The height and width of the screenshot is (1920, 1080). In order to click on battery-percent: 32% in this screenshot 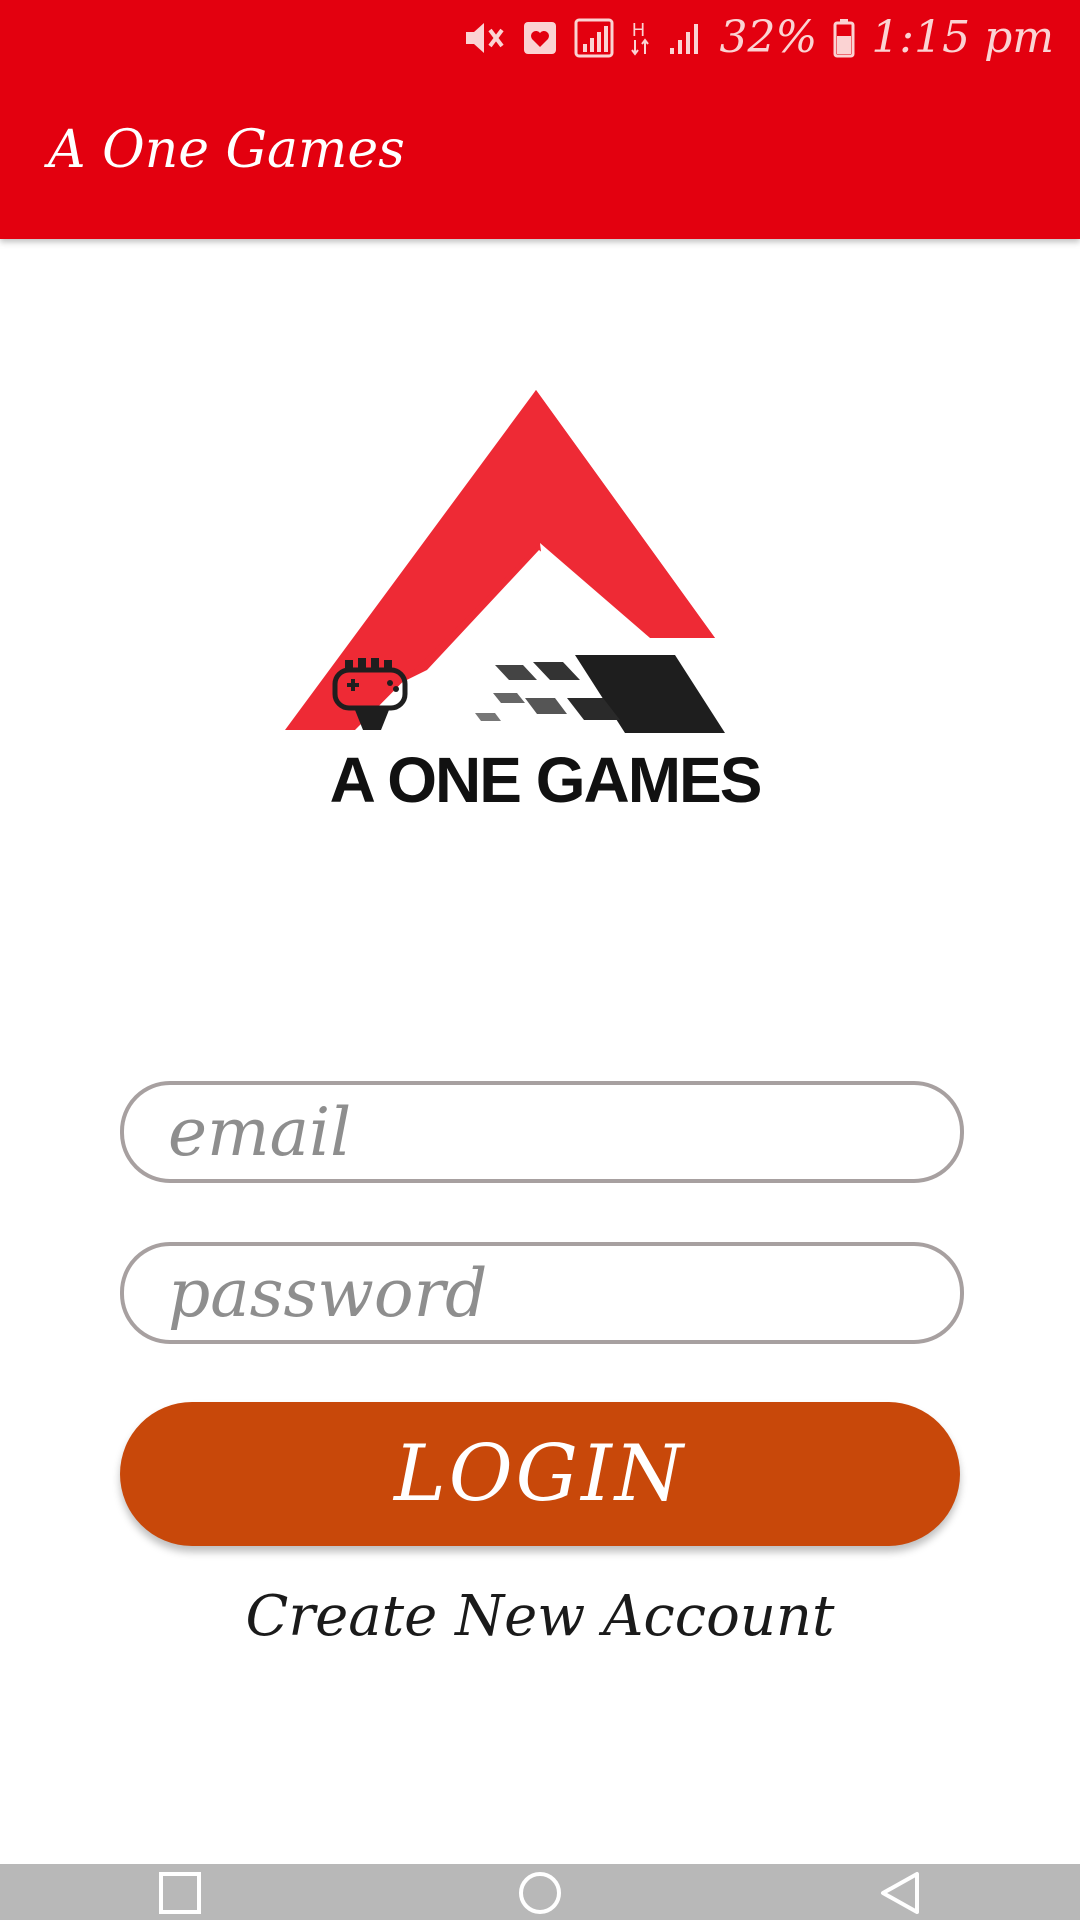, I will do `click(768, 37)`.